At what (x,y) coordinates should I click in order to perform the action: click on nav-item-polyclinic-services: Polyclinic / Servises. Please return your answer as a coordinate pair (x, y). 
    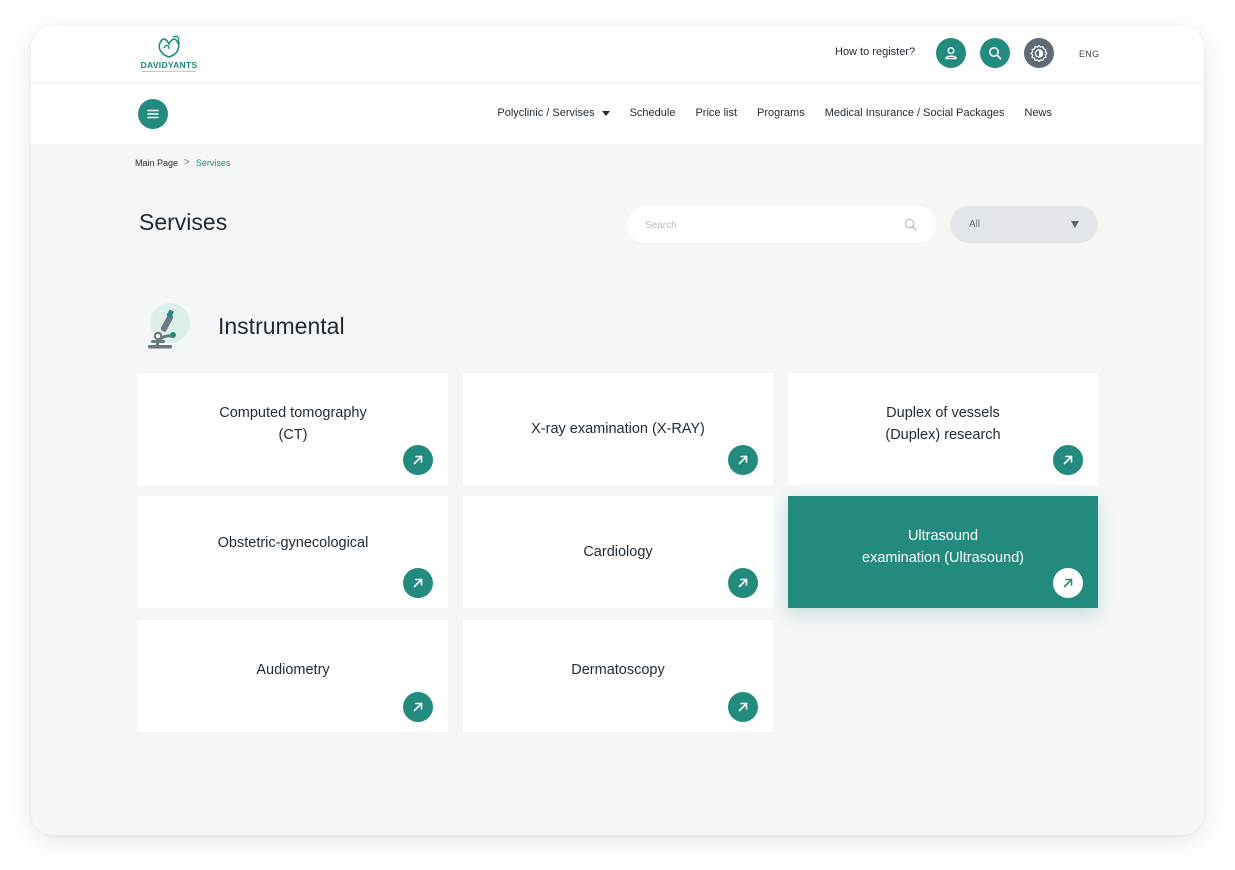
    Looking at the image, I should click on (553, 113).